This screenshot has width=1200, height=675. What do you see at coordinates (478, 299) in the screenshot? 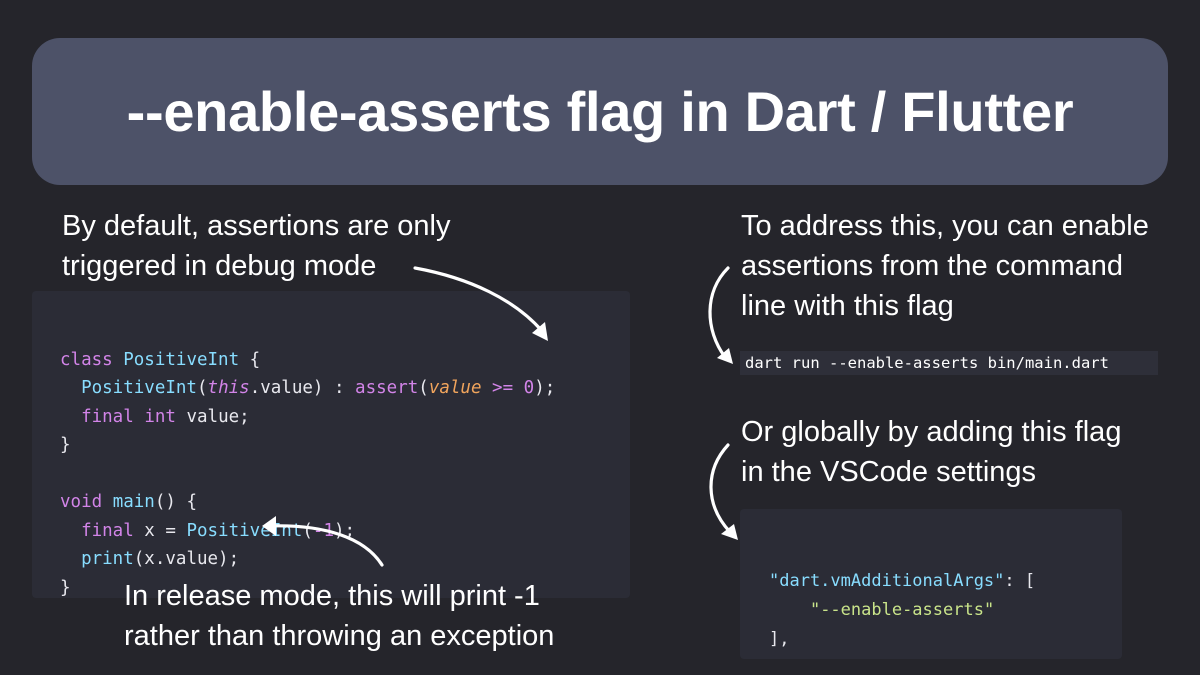
I see `arrow-to-assert` at bounding box center [478, 299].